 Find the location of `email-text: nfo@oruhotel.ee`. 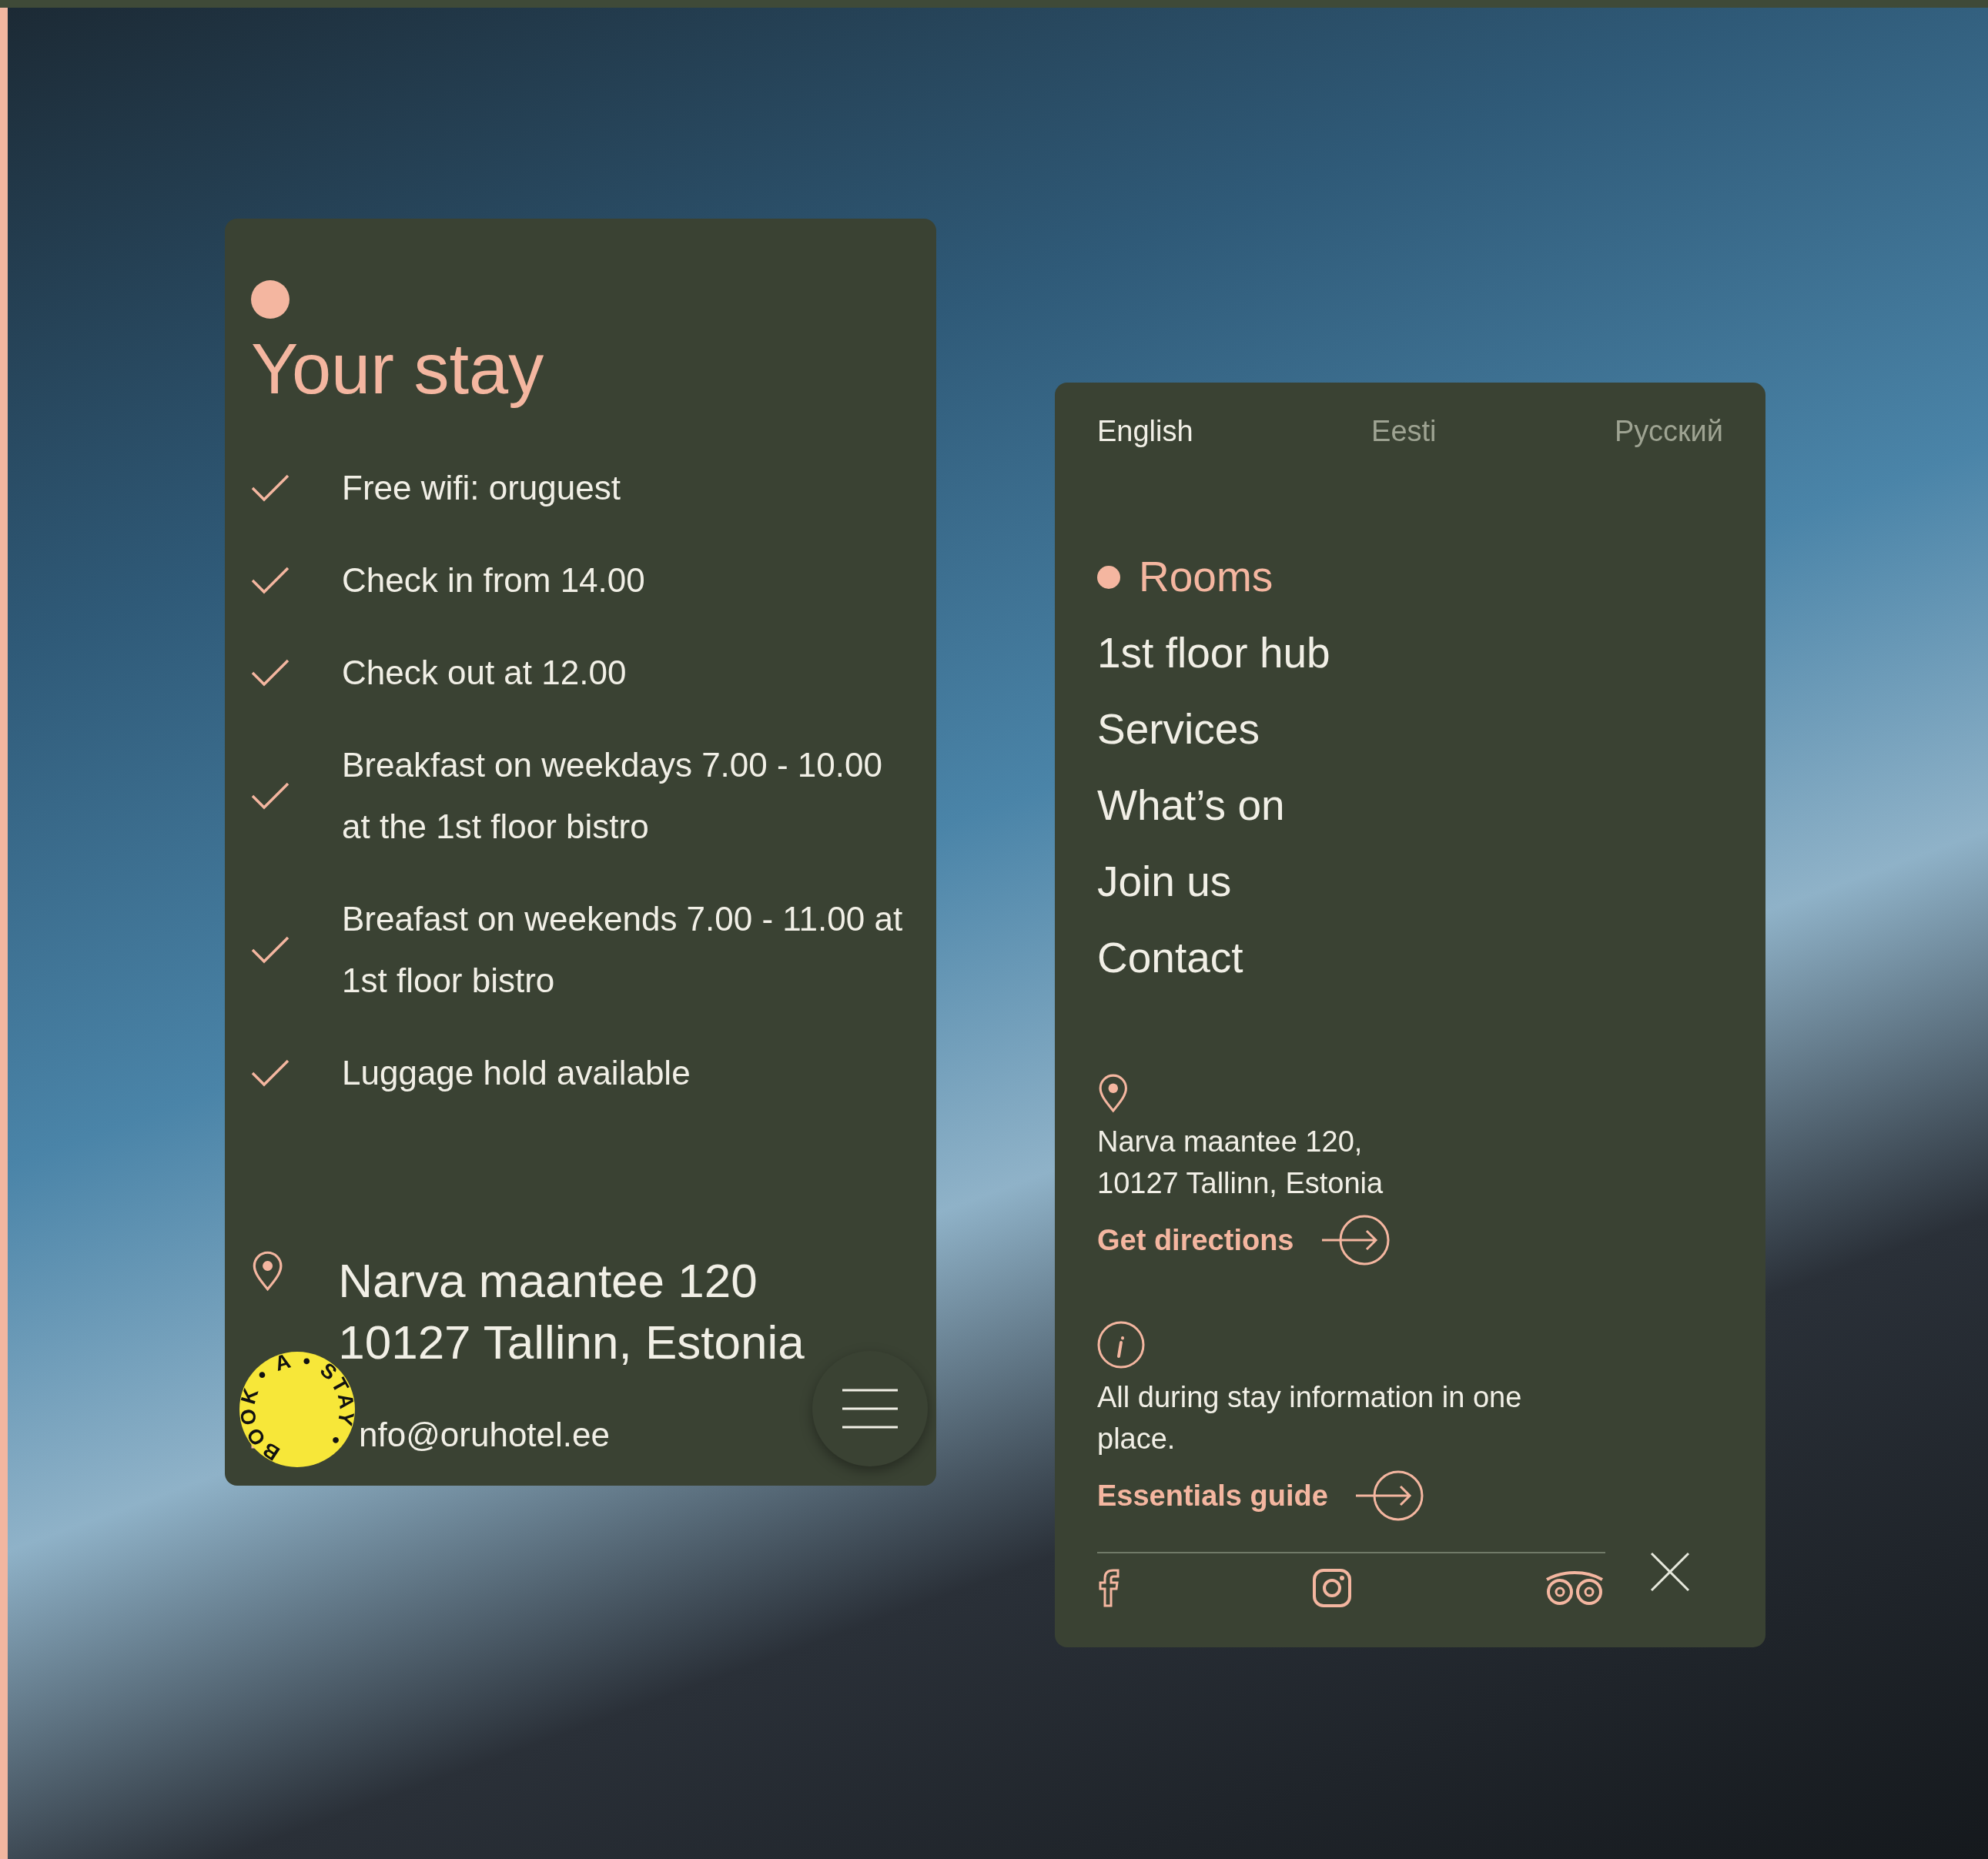

email-text: nfo@oruhotel.ee is located at coordinates (484, 1435).